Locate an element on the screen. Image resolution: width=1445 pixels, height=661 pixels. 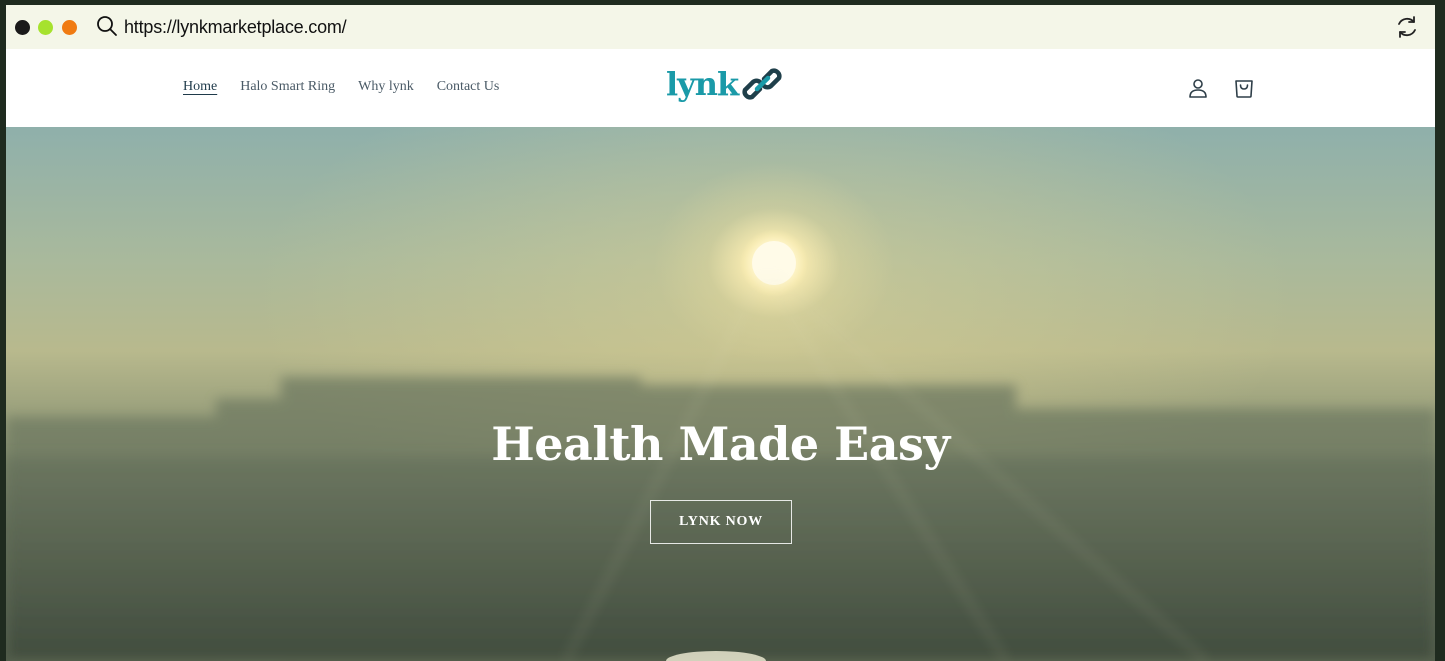
hero-title: Health Made Easy is located at coordinates (720, 444).